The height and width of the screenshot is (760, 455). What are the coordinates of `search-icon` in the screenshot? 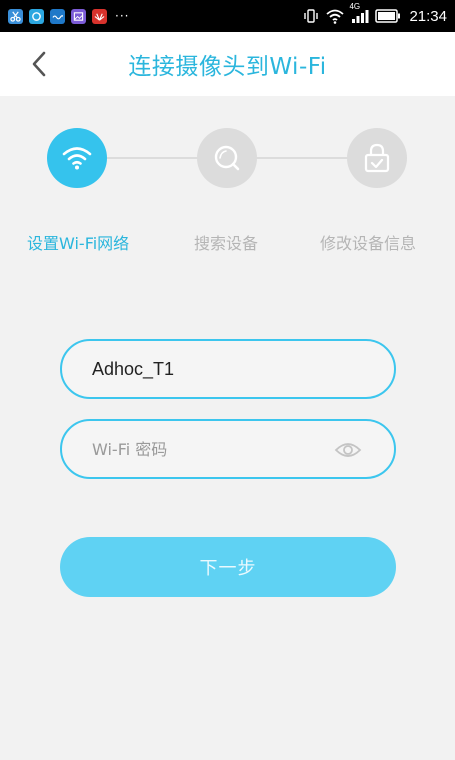 It's located at (227, 158).